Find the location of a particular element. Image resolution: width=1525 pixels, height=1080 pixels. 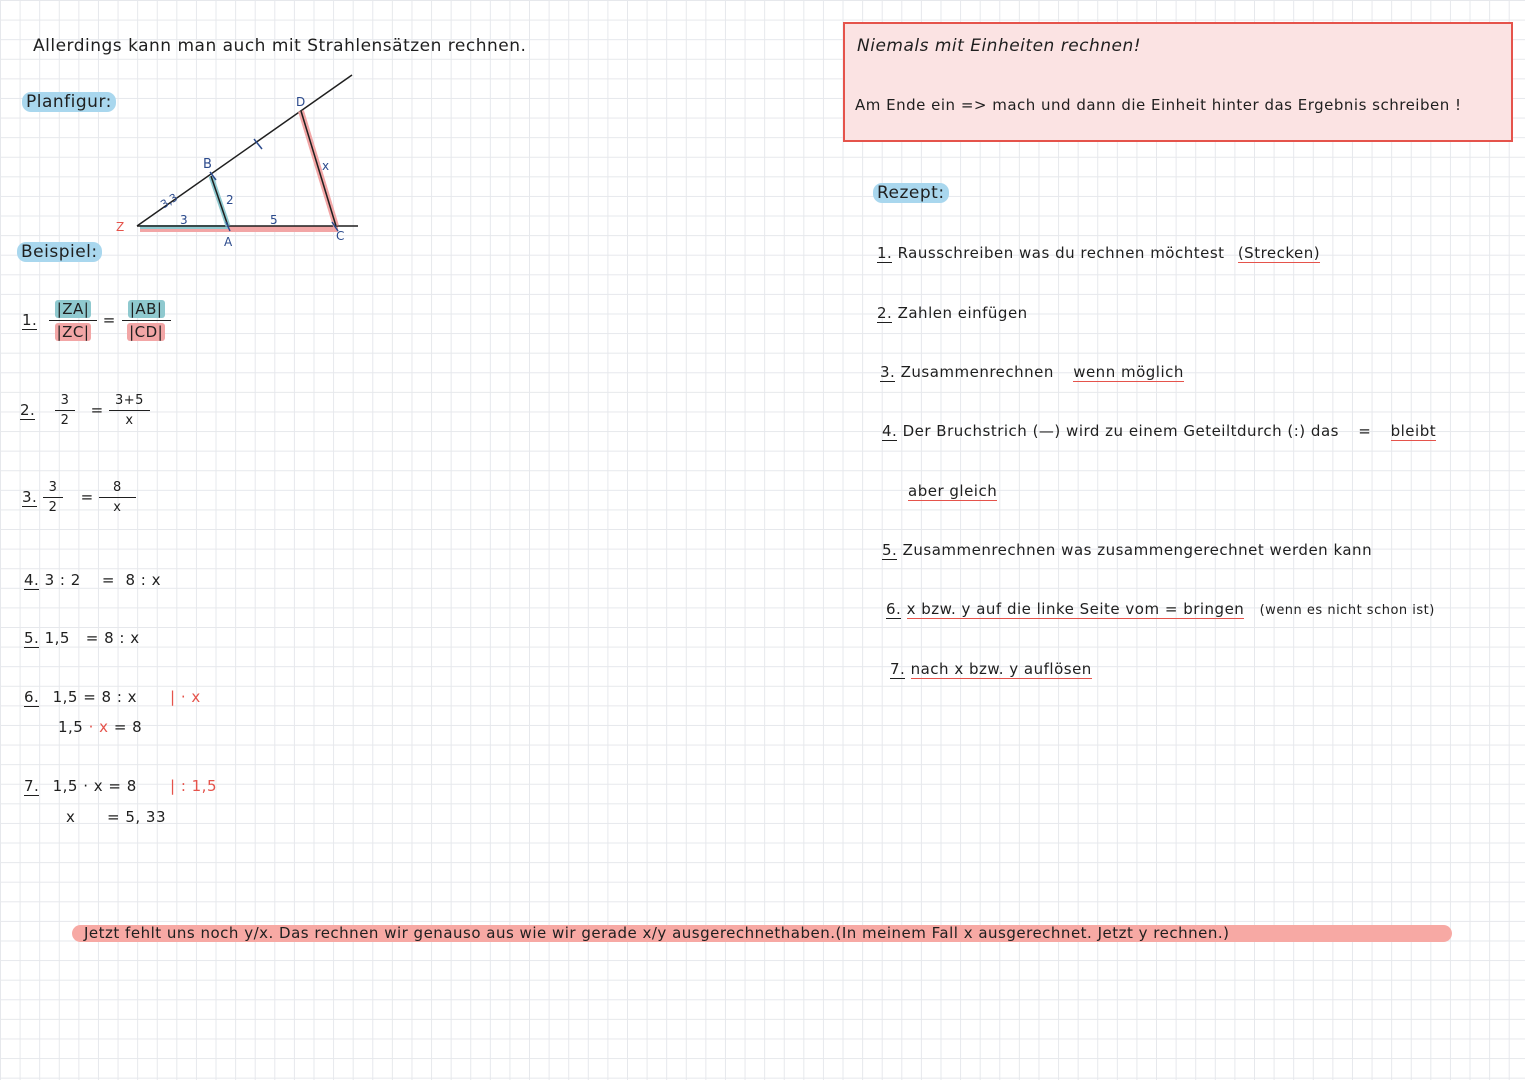

step-3-number: 3. is located at coordinates (30, 497).